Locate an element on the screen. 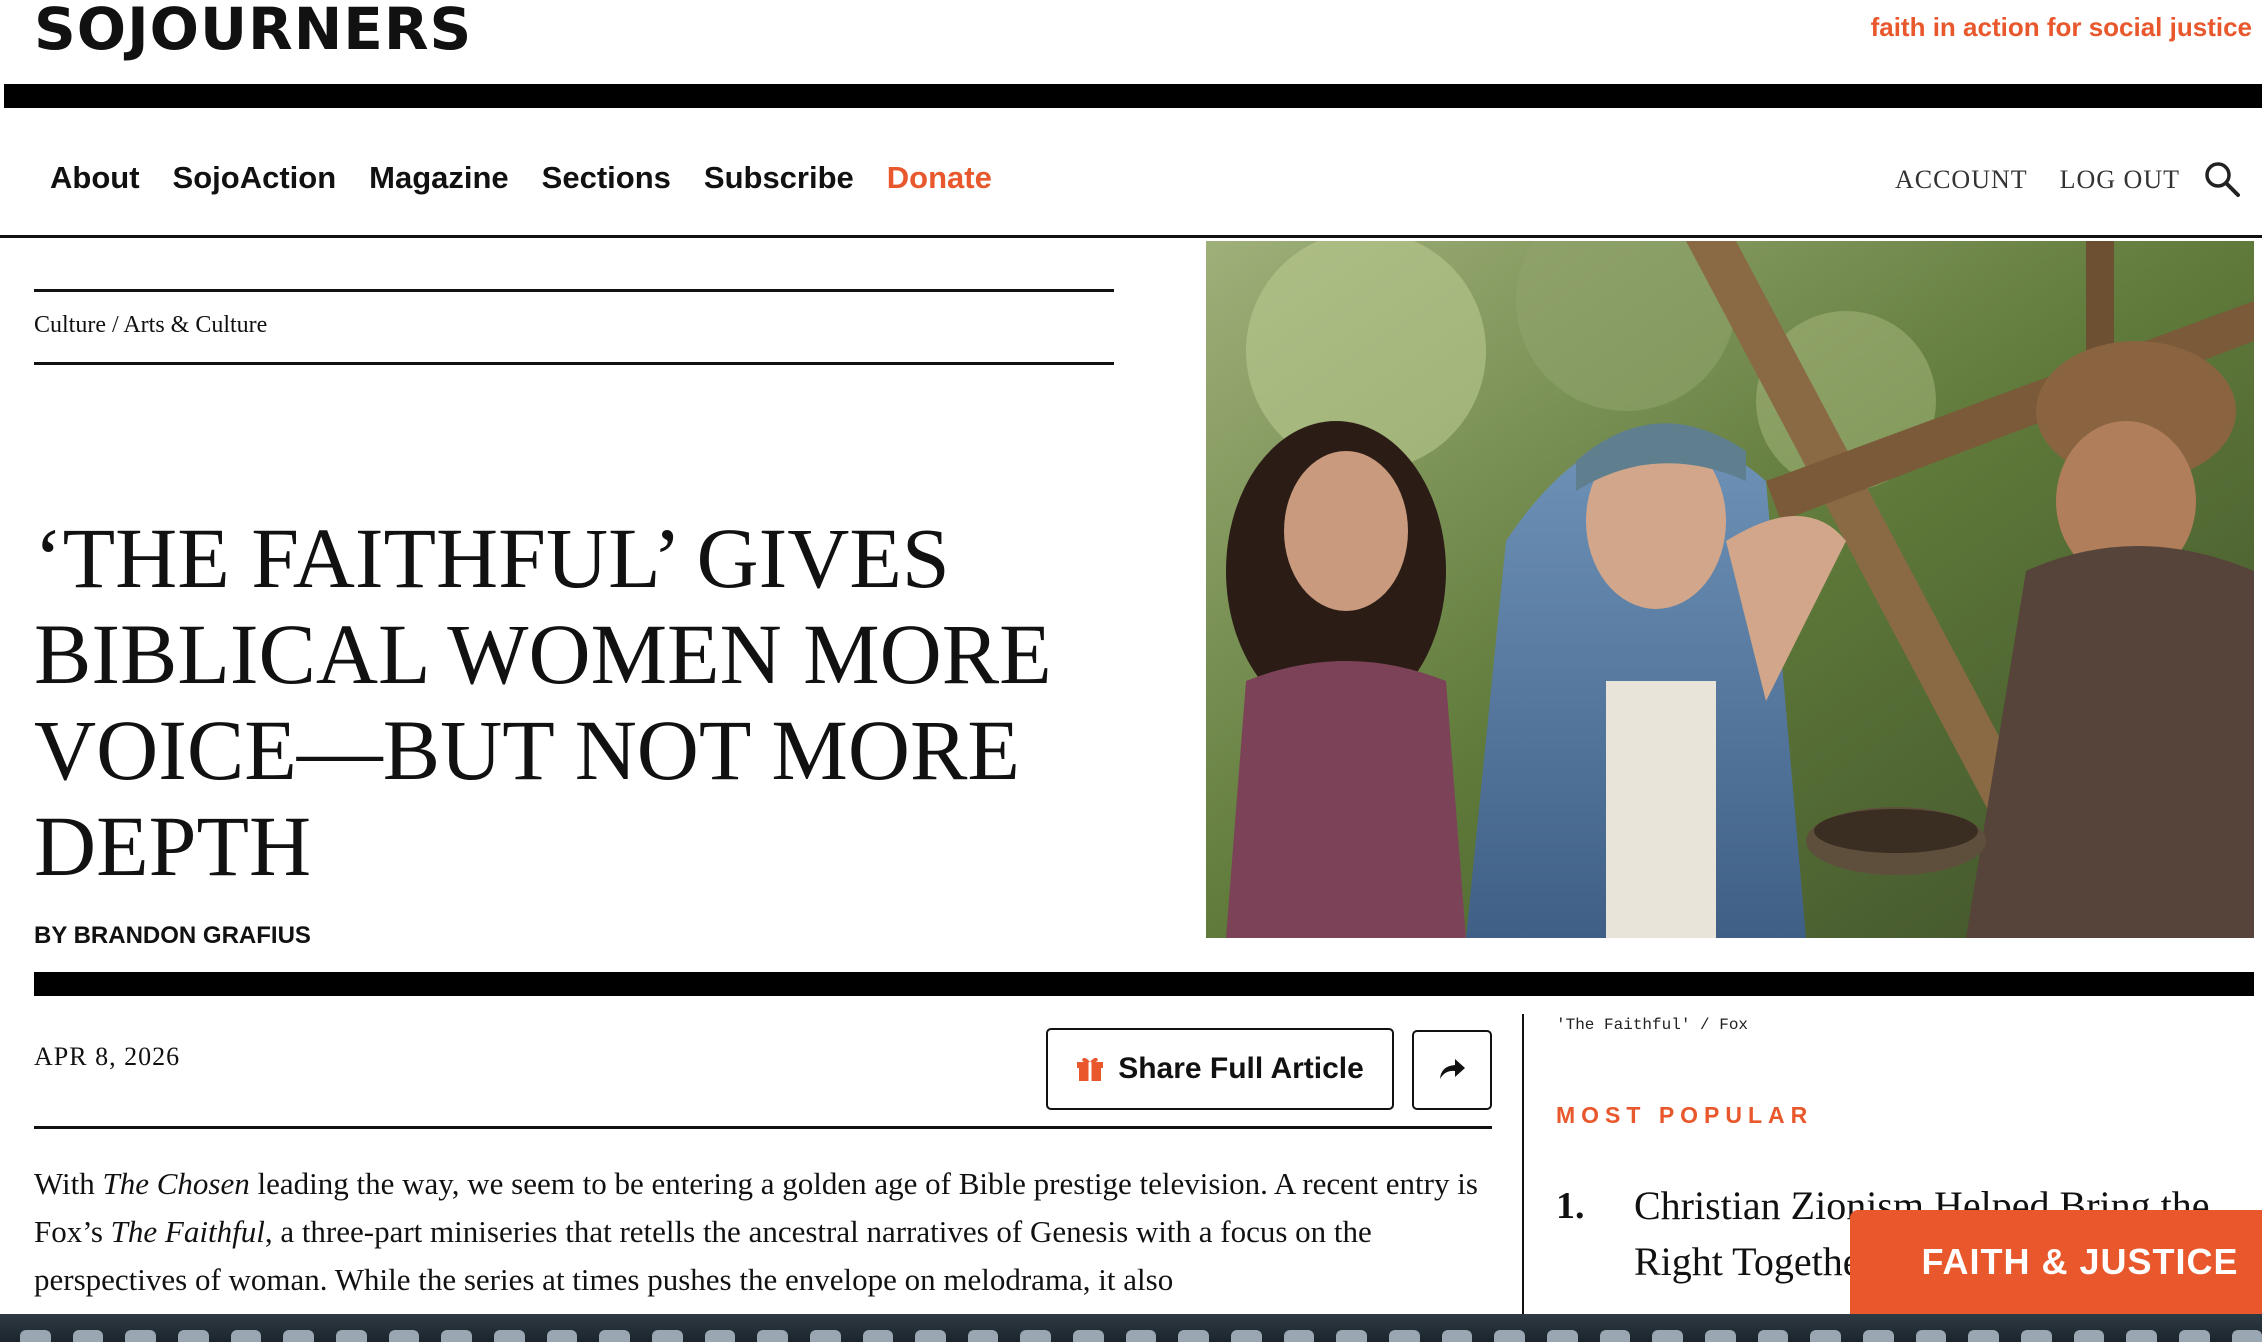  show-title-the-faithful: The Faithful is located at coordinates (187, 1231).